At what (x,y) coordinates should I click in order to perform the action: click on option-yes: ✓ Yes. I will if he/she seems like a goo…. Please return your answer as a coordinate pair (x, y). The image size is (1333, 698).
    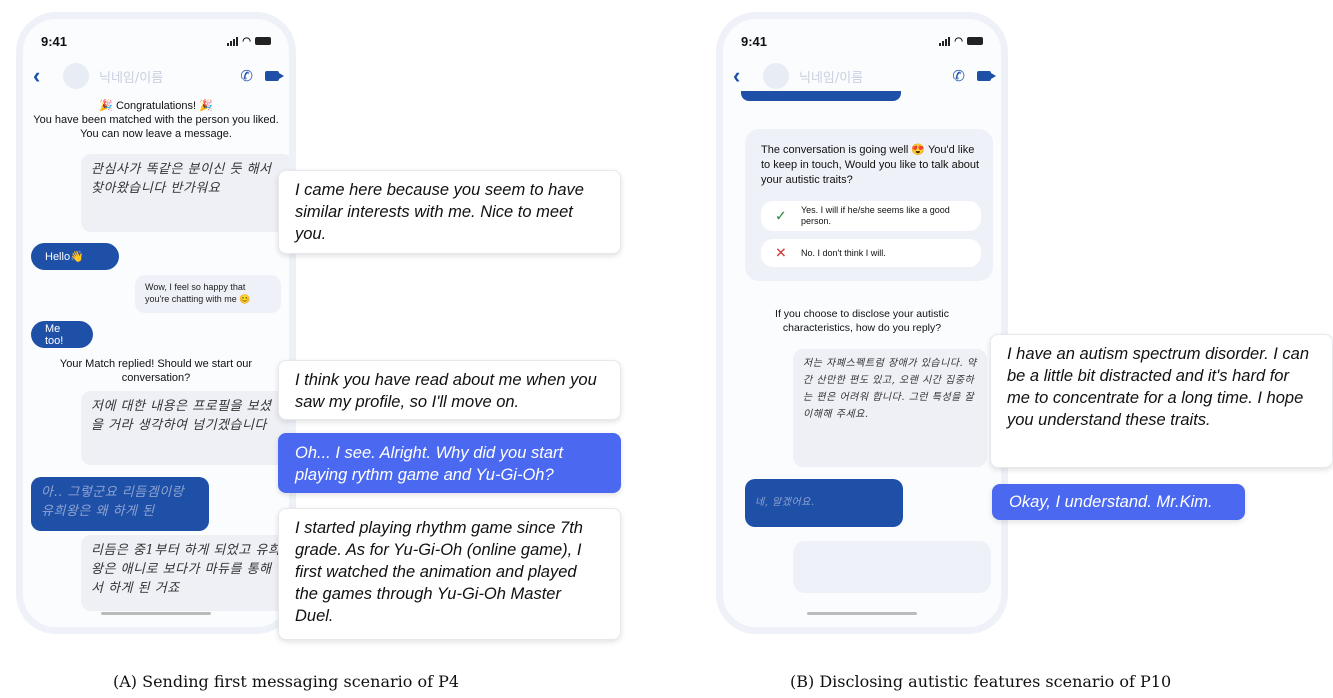
    Looking at the image, I should click on (871, 216).